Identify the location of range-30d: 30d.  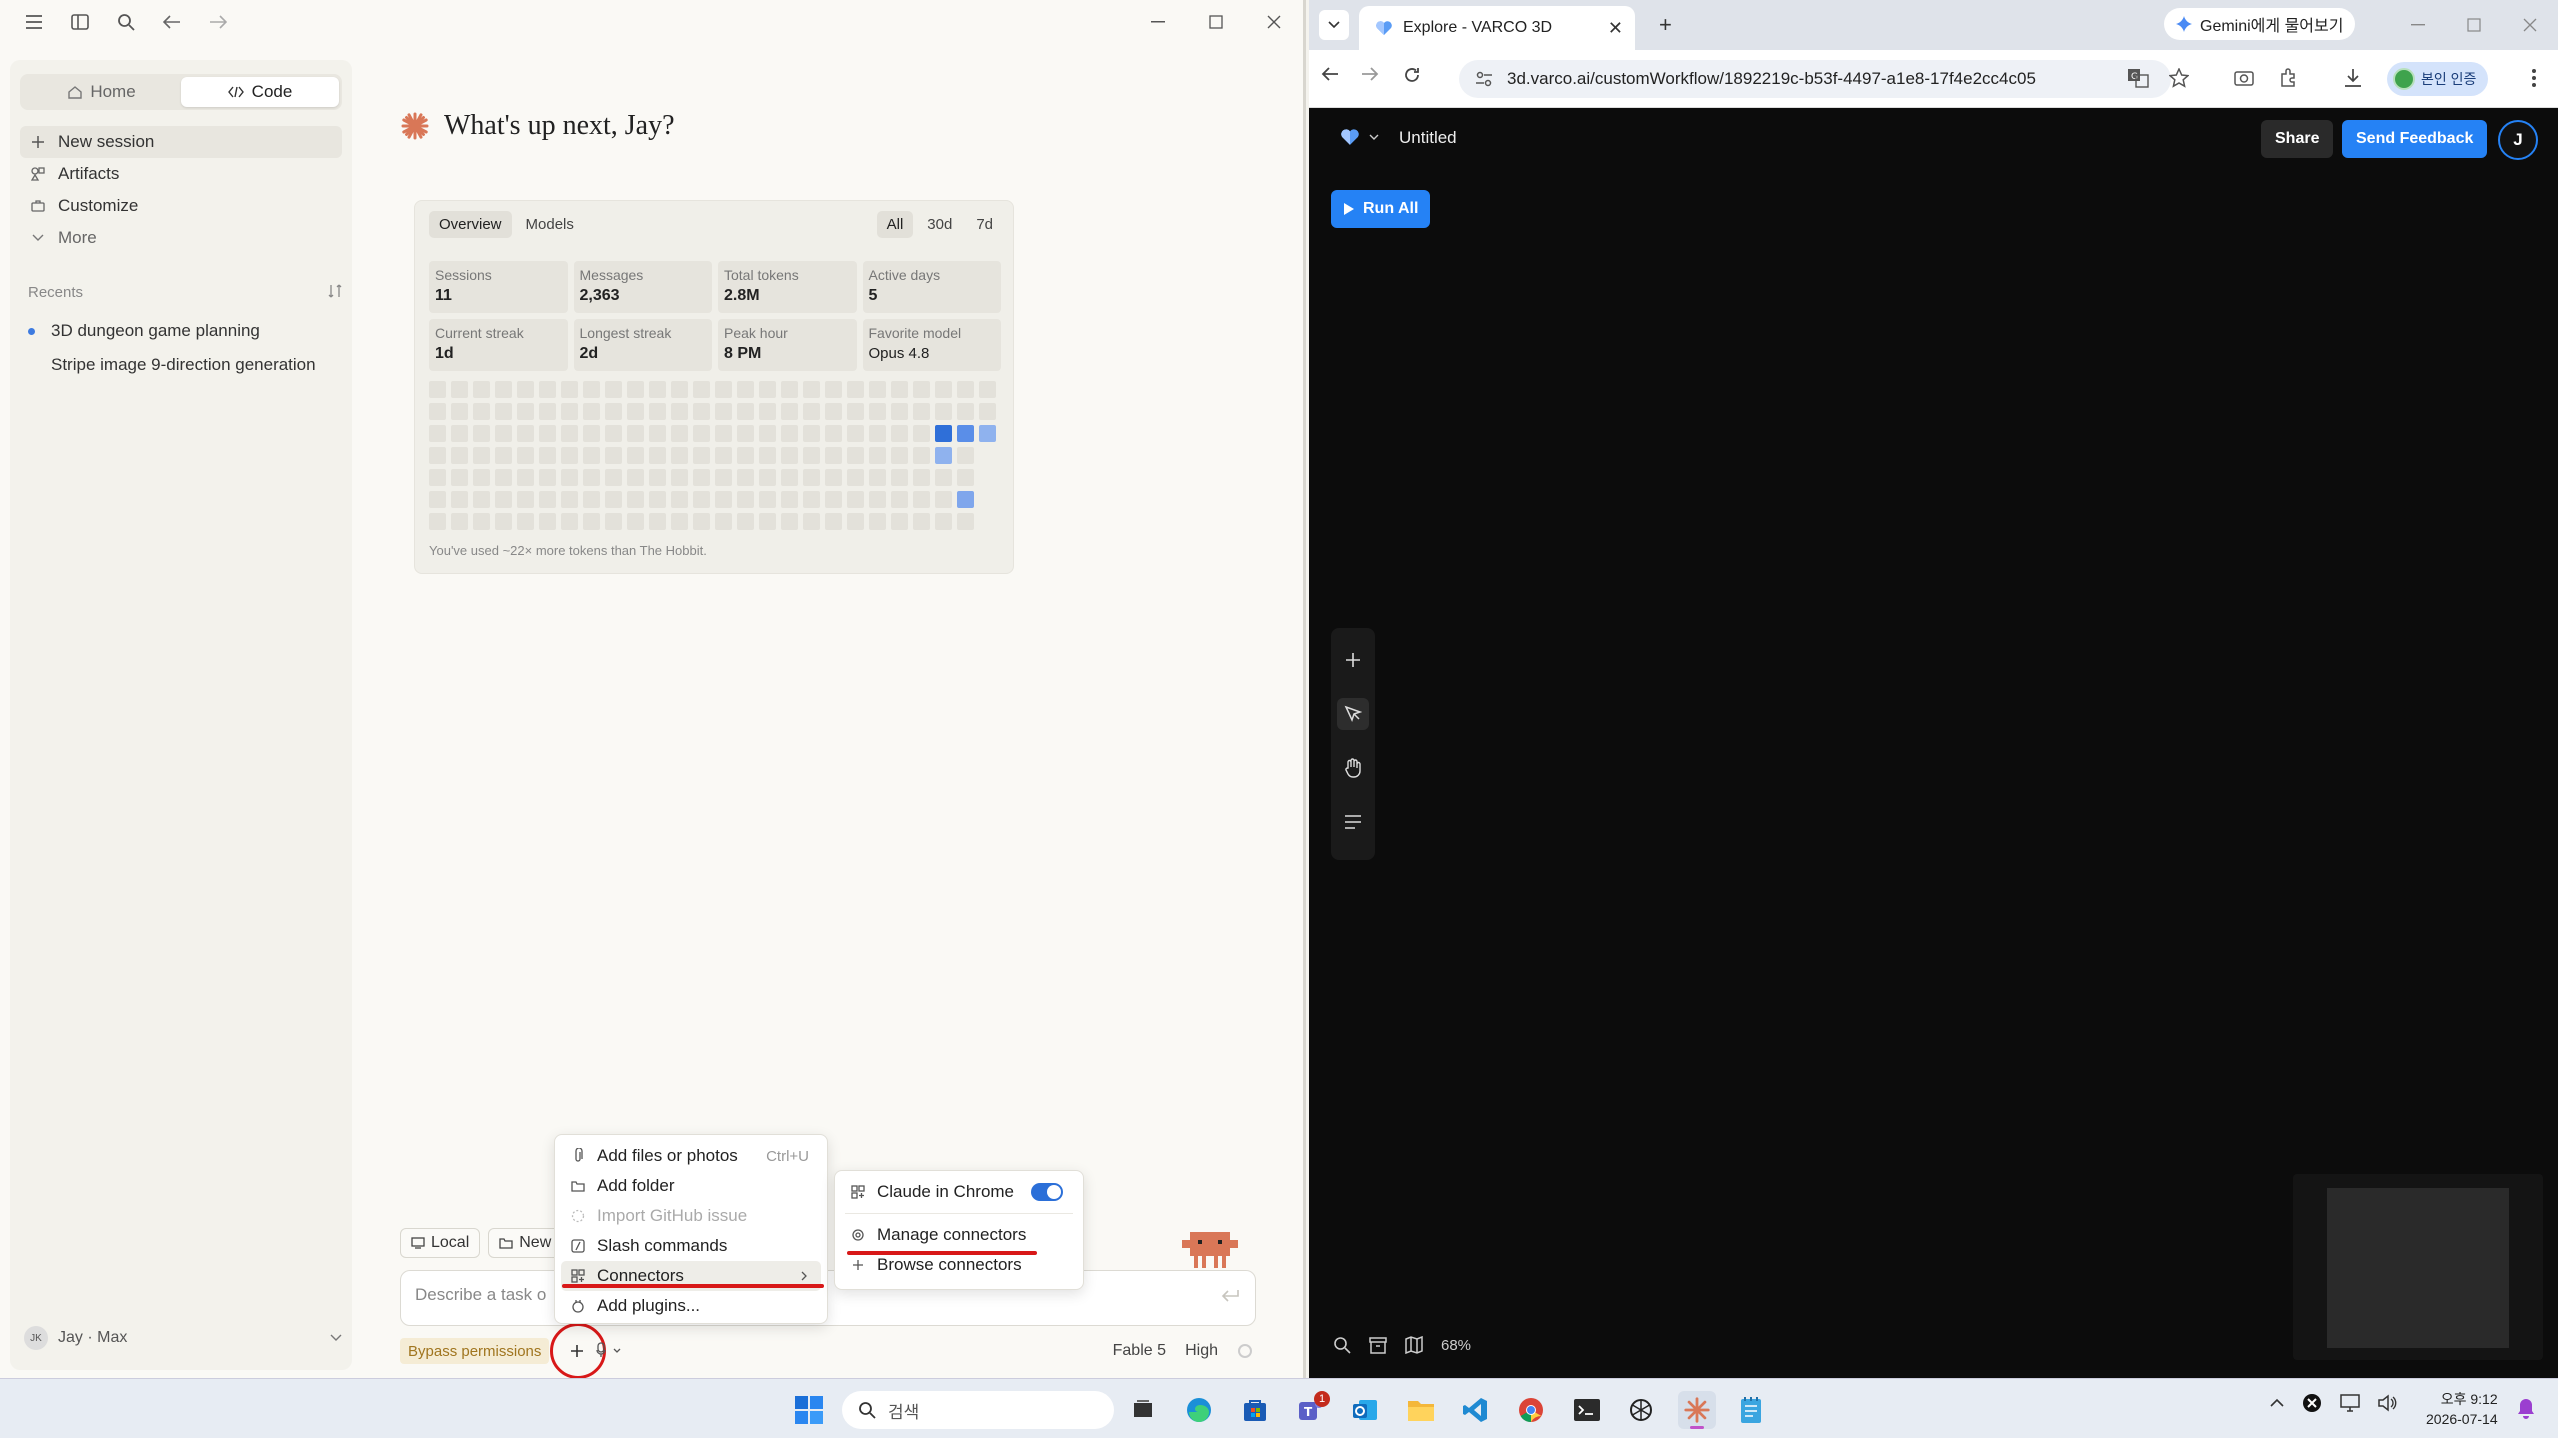
(939, 224).